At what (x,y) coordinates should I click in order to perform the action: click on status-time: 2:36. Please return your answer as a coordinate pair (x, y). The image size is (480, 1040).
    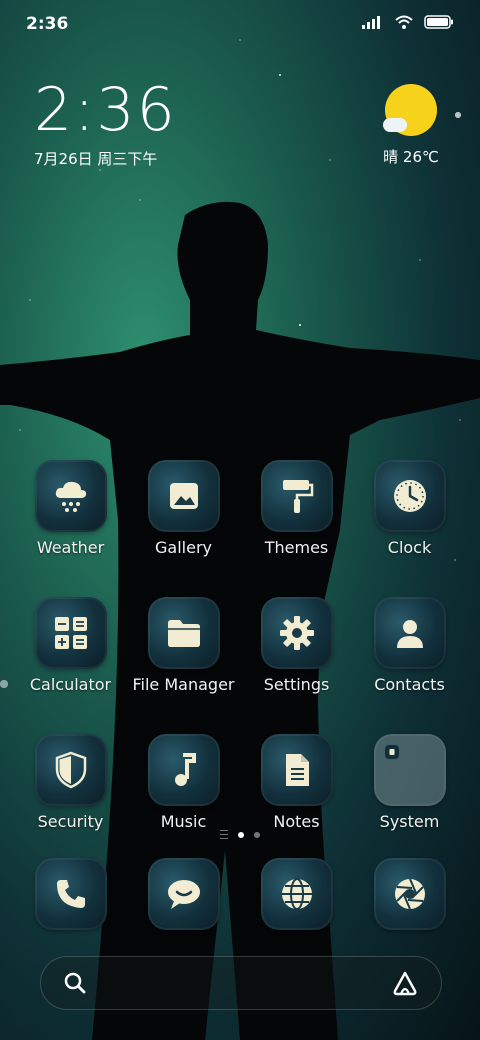
    Looking at the image, I should click on (47, 24).